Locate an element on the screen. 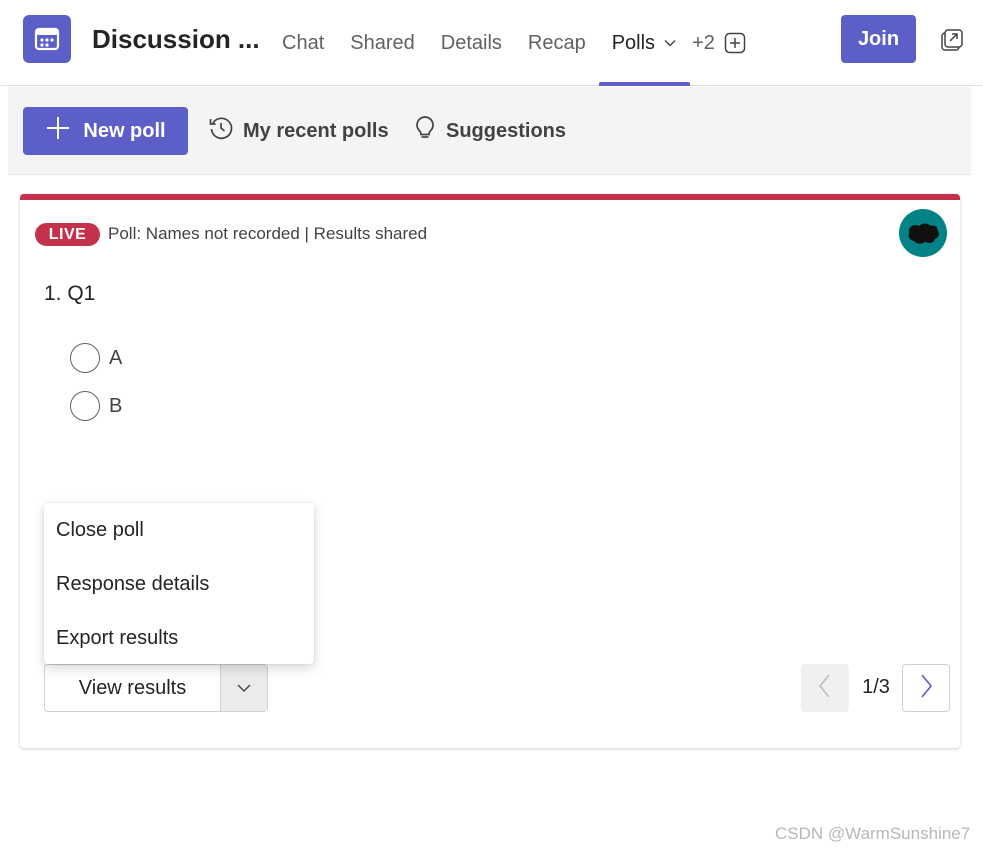 The width and height of the screenshot is (983, 852). tab-shared: Shared is located at coordinates (382, 43).